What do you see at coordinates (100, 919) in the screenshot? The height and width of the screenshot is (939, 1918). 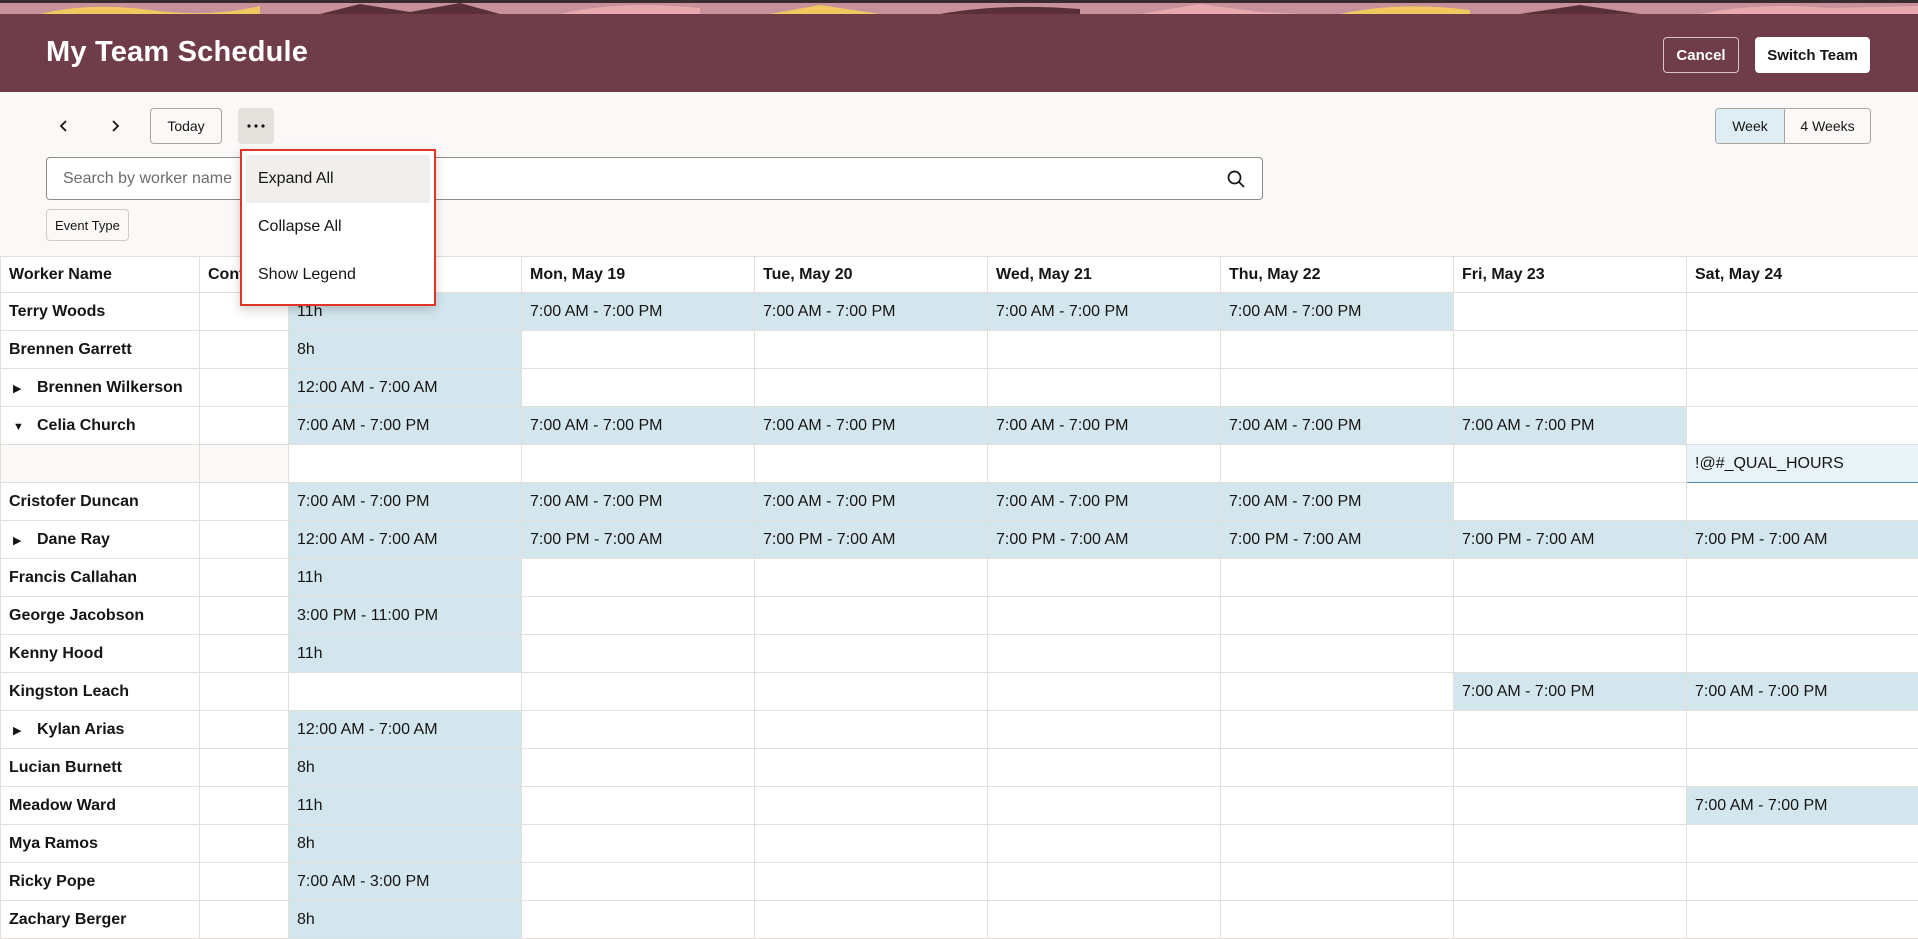 I see `worker-name-cell: Zachary Berger` at bounding box center [100, 919].